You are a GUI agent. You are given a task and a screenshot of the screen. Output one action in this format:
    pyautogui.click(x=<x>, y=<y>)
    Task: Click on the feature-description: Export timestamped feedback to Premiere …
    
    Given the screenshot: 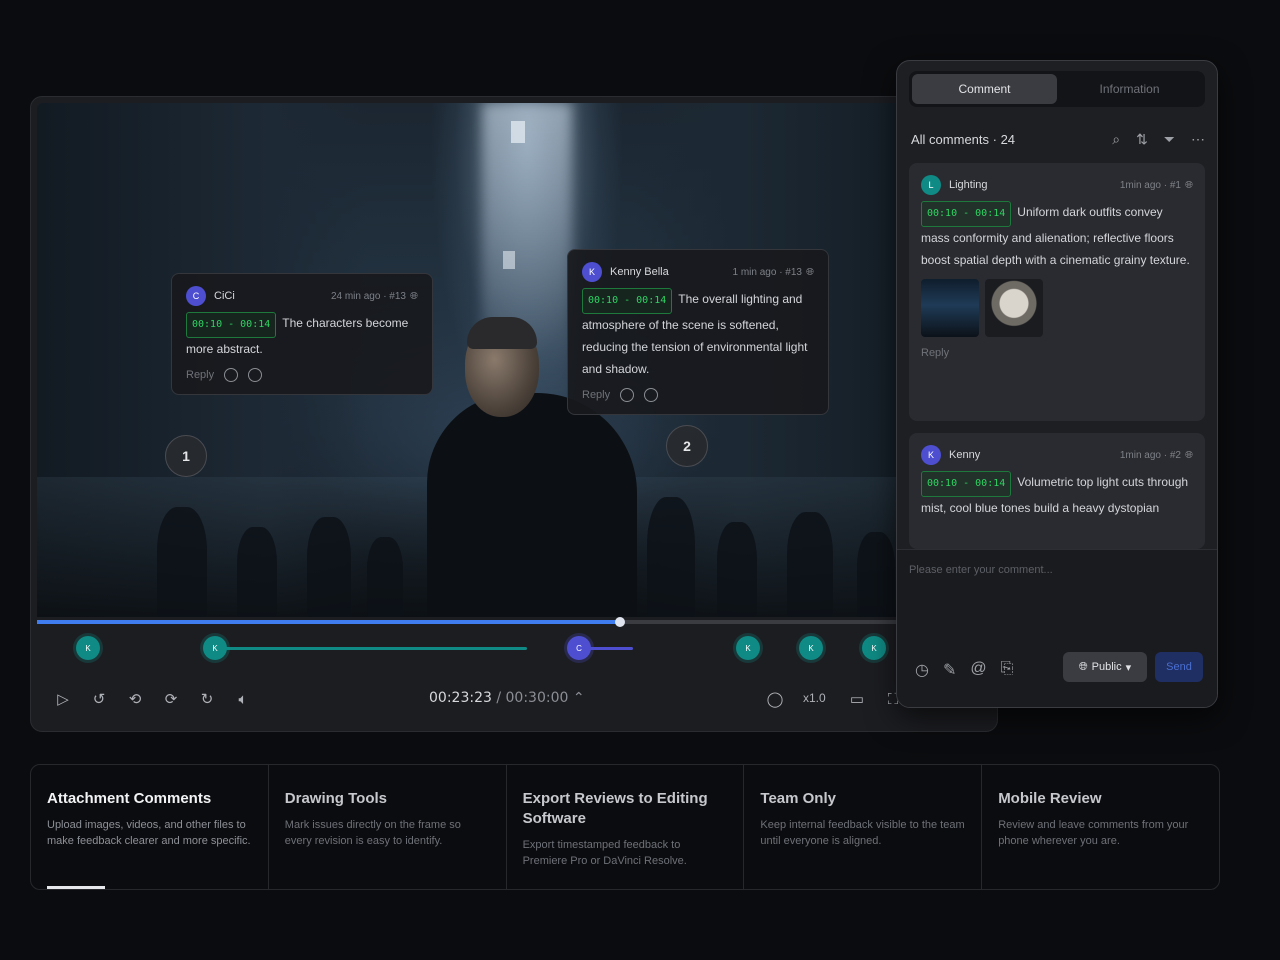 What is the action you would take?
    pyautogui.click(x=604, y=853)
    